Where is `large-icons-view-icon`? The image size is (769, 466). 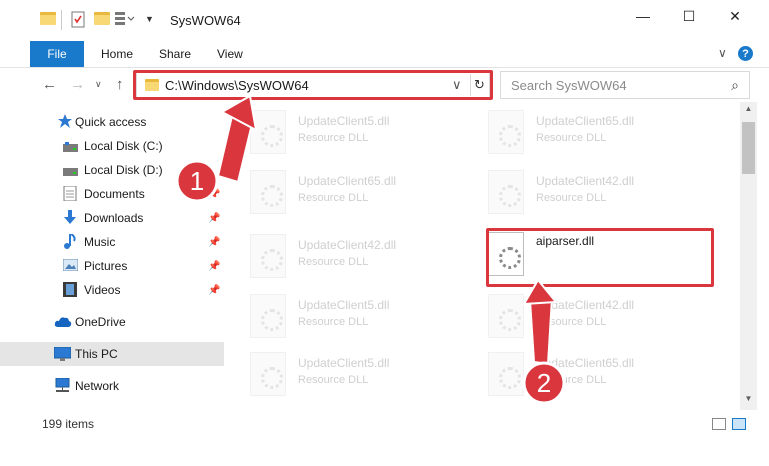 large-icons-view-icon is located at coordinates (739, 424).